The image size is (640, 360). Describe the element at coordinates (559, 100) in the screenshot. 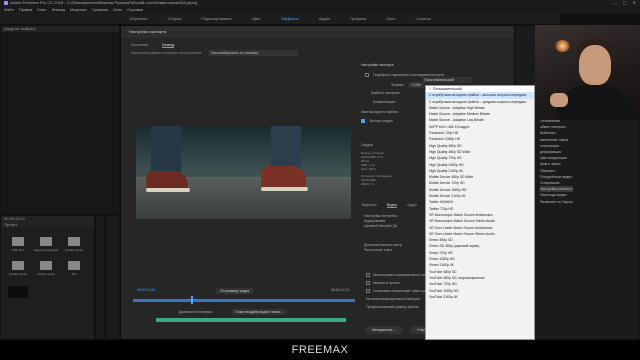

I see `presenter-hand` at that location.